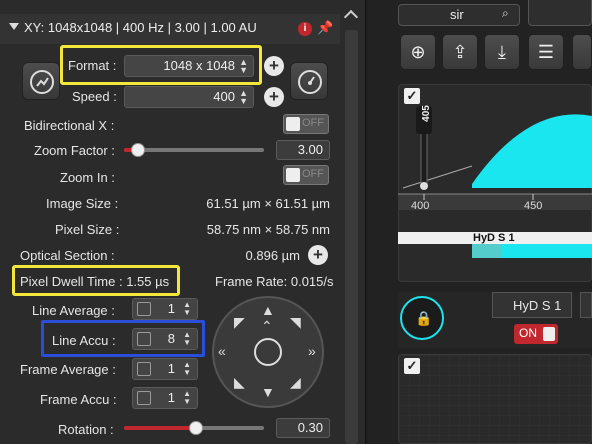 The image size is (592, 444). What do you see at coordinates (268, 203) in the screenshot?
I see `image-size-value: 61.51 µm × 61.51 µm` at bounding box center [268, 203].